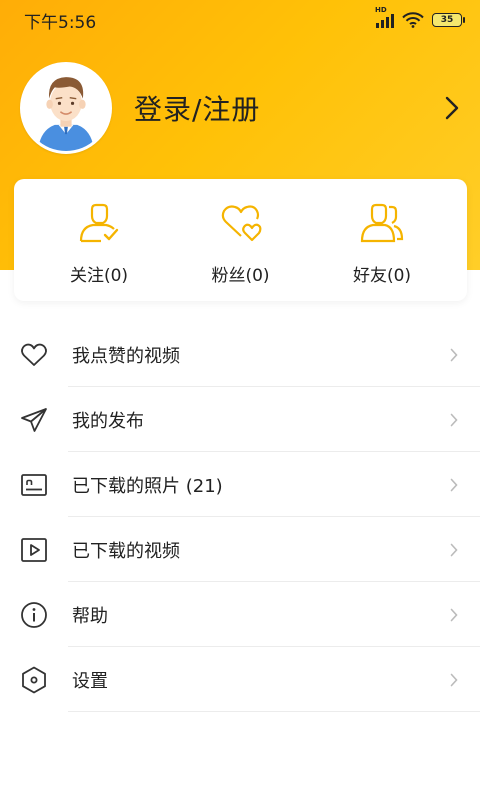 This screenshot has height=800, width=480. I want to click on menu-item-help: 帮助, so click(240, 614).